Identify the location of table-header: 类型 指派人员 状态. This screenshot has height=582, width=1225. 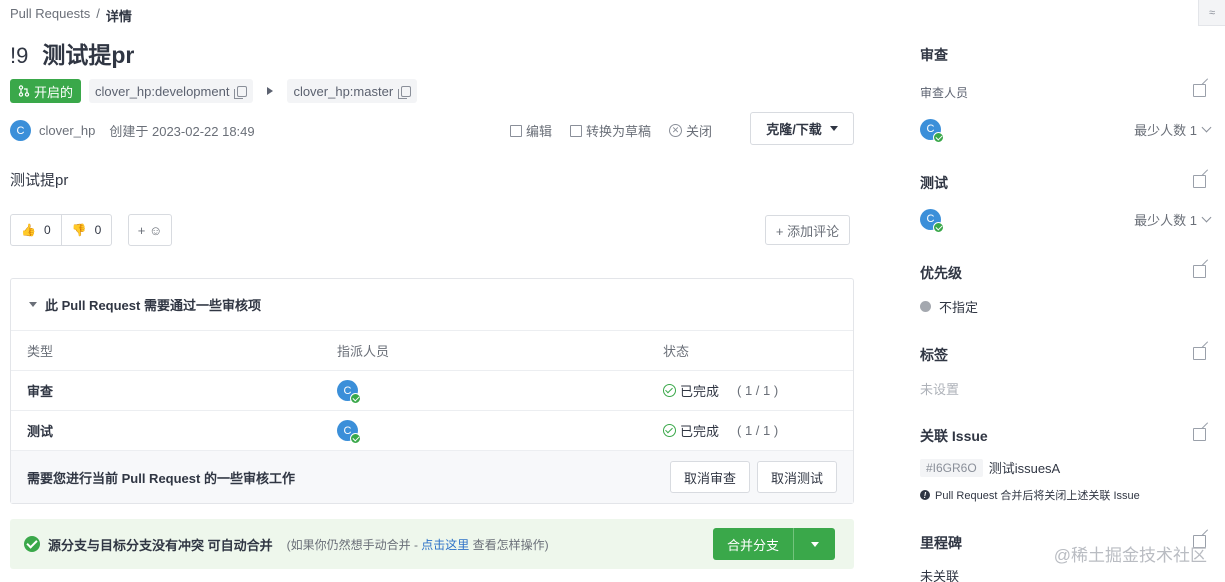
(432, 351).